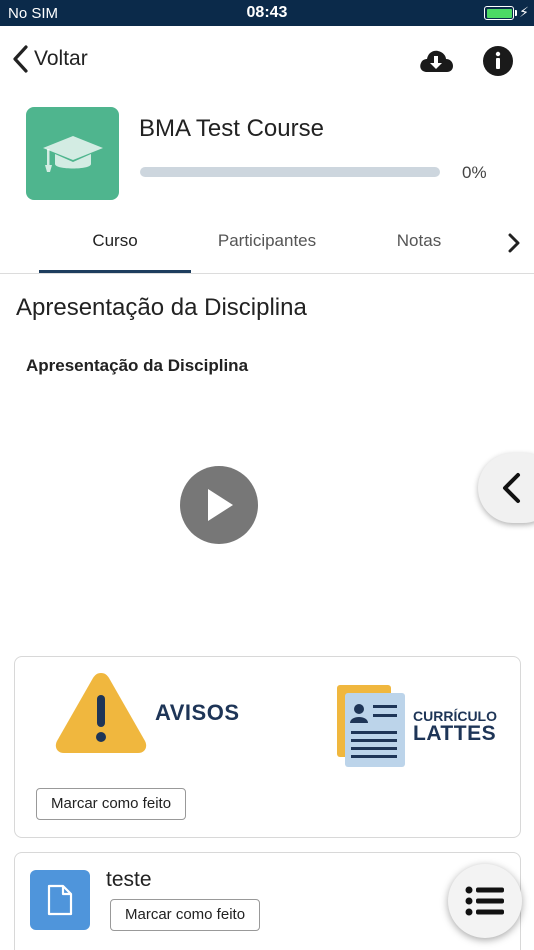 The width and height of the screenshot is (534, 950). Describe the element at coordinates (371, 726) in the screenshot. I see `resume-document-icon` at that location.